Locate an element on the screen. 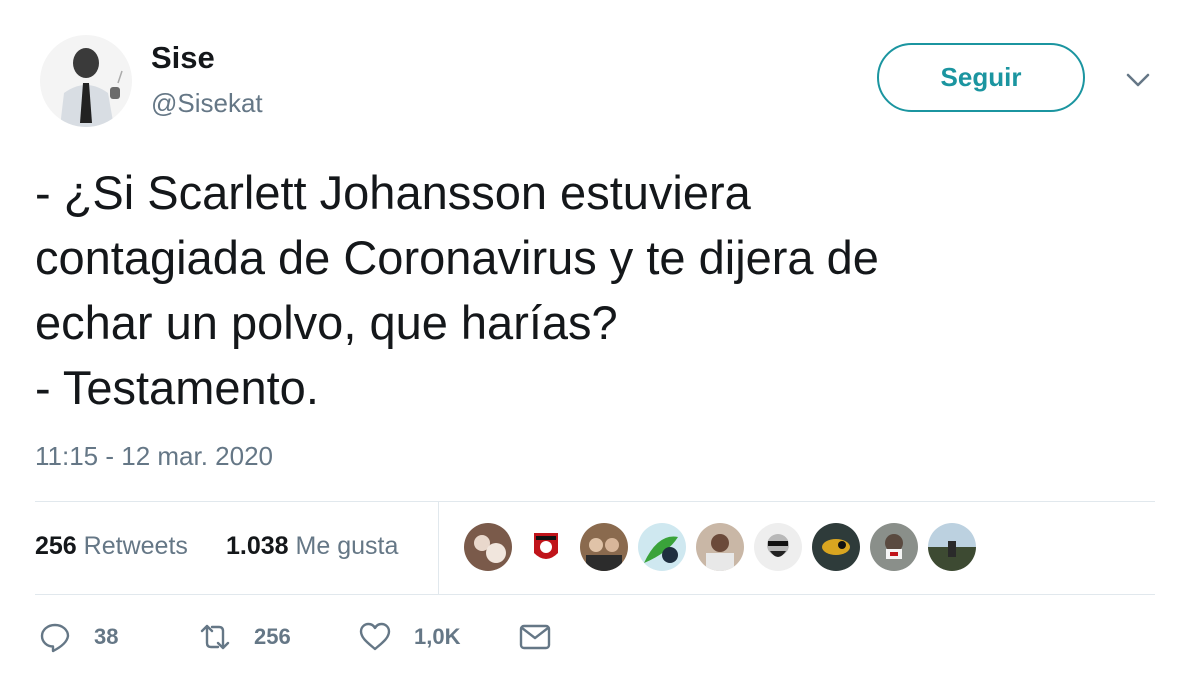 The image size is (1198, 678). envelope-icon is located at coordinates (535, 637).